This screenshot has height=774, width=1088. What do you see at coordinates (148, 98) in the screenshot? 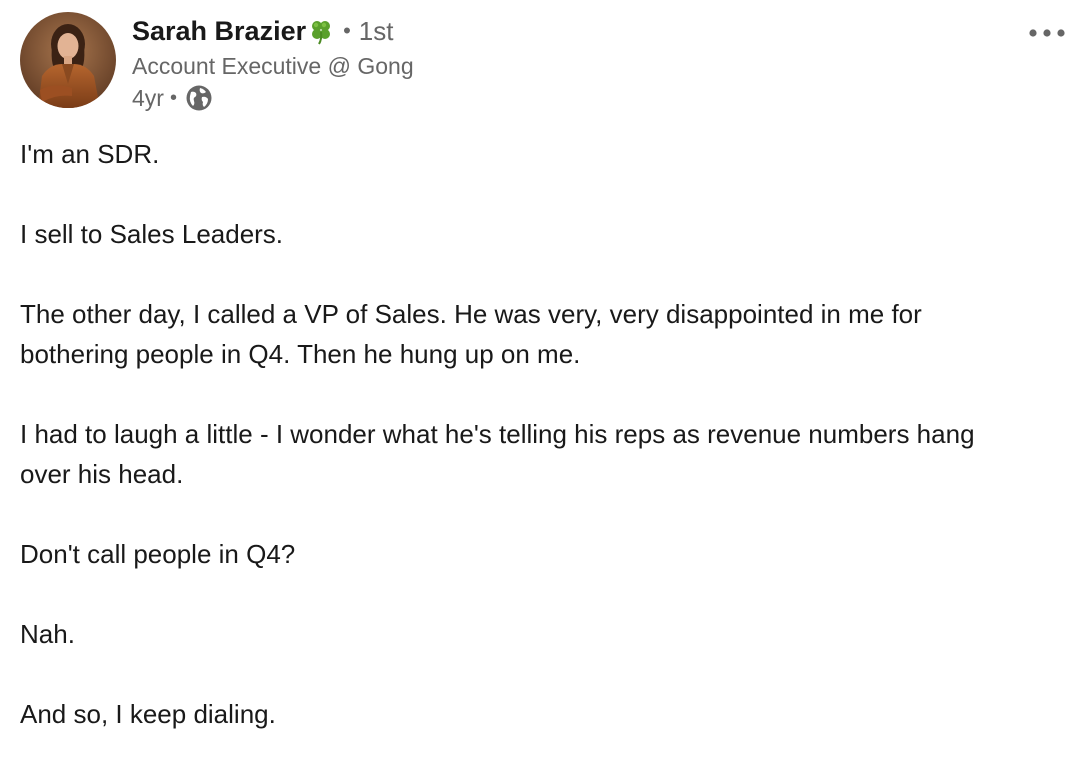
I see `post-timestamp: 4yr` at bounding box center [148, 98].